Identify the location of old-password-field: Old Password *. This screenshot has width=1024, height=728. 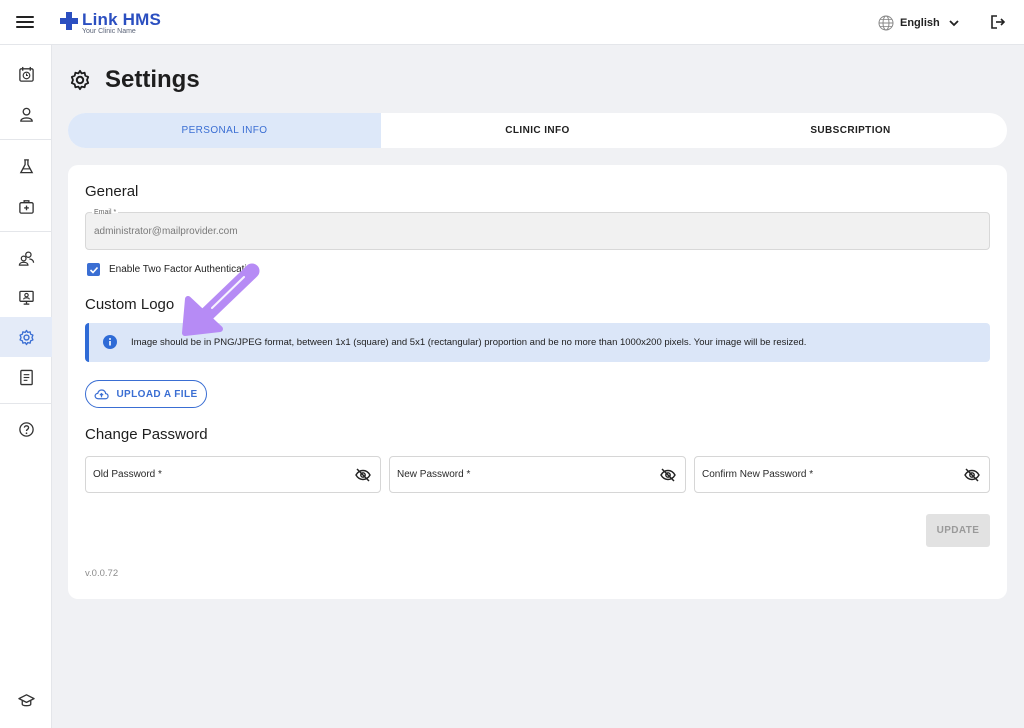
(233, 474).